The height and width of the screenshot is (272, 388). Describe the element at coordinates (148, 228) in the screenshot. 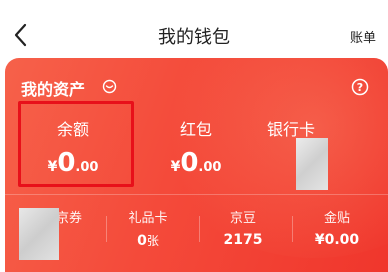

I see `gift-card-item: 礼品卡 0张` at that location.